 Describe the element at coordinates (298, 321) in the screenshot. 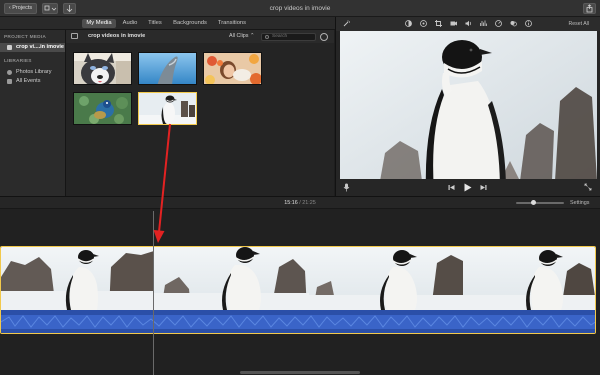

I see `audio-waveform` at that location.